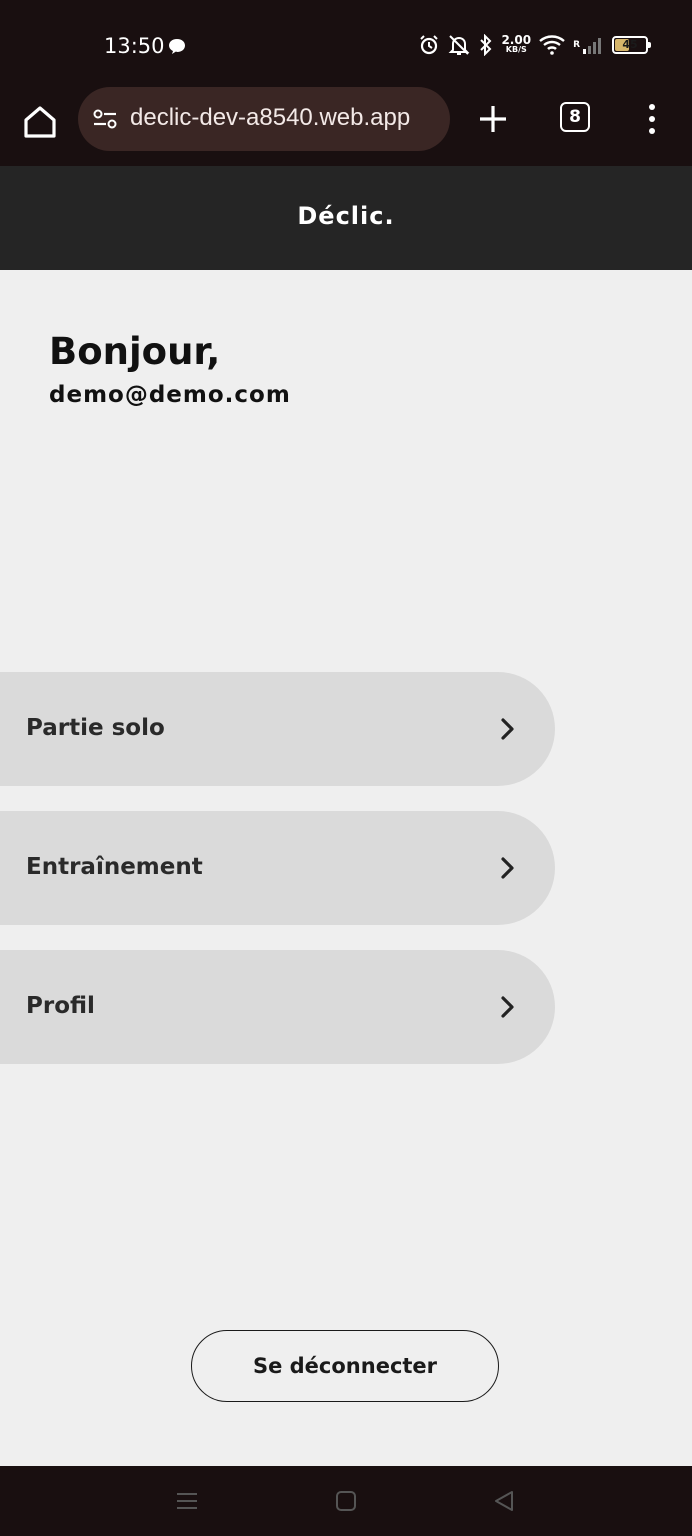 Image resolution: width=692 pixels, height=1536 pixels. What do you see at coordinates (60, 1006) in the screenshot?
I see `menu-item-label: Profil` at bounding box center [60, 1006].